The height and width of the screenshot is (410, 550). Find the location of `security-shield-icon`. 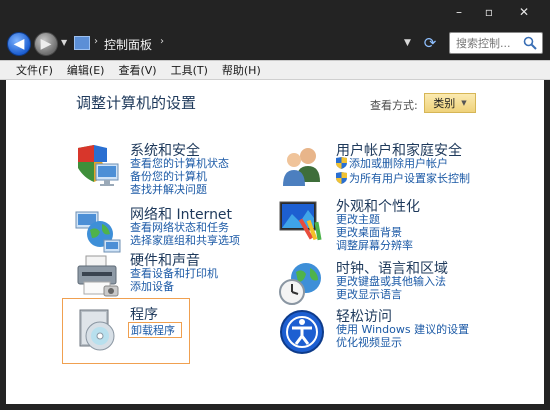

security-shield-icon is located at coordinates (98, 166).